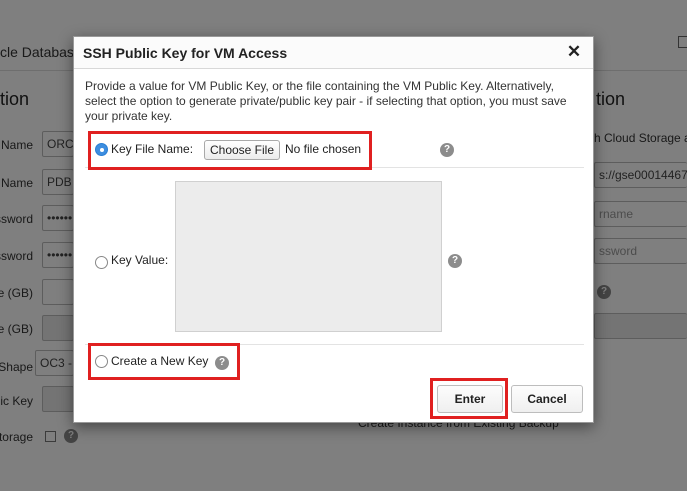 The height and width of the screenshot is (491, 687). I want to click on key-file-radio, so click(101, 149).